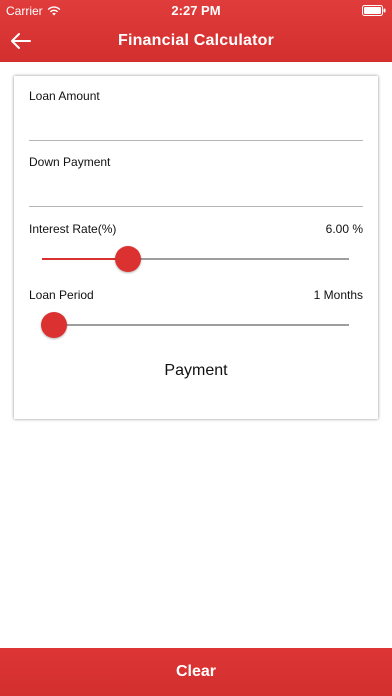 The image size is (392, 696). Describe the element at coordinates (73, 229) in the screenshot. I see `interest-rate-label: Interest Rate(%)` at that location.